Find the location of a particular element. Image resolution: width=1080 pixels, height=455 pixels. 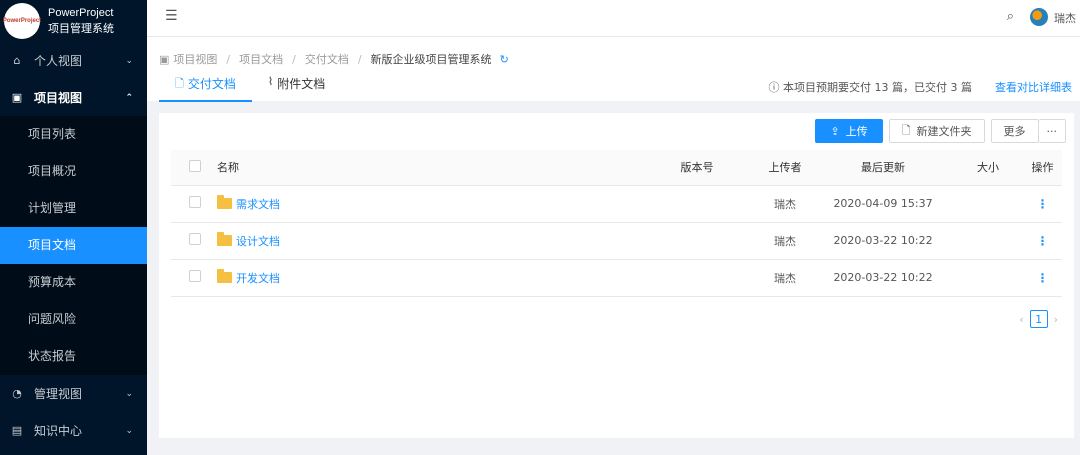

folder-name-link: 开发文档 is located at coordinates (258, 278).